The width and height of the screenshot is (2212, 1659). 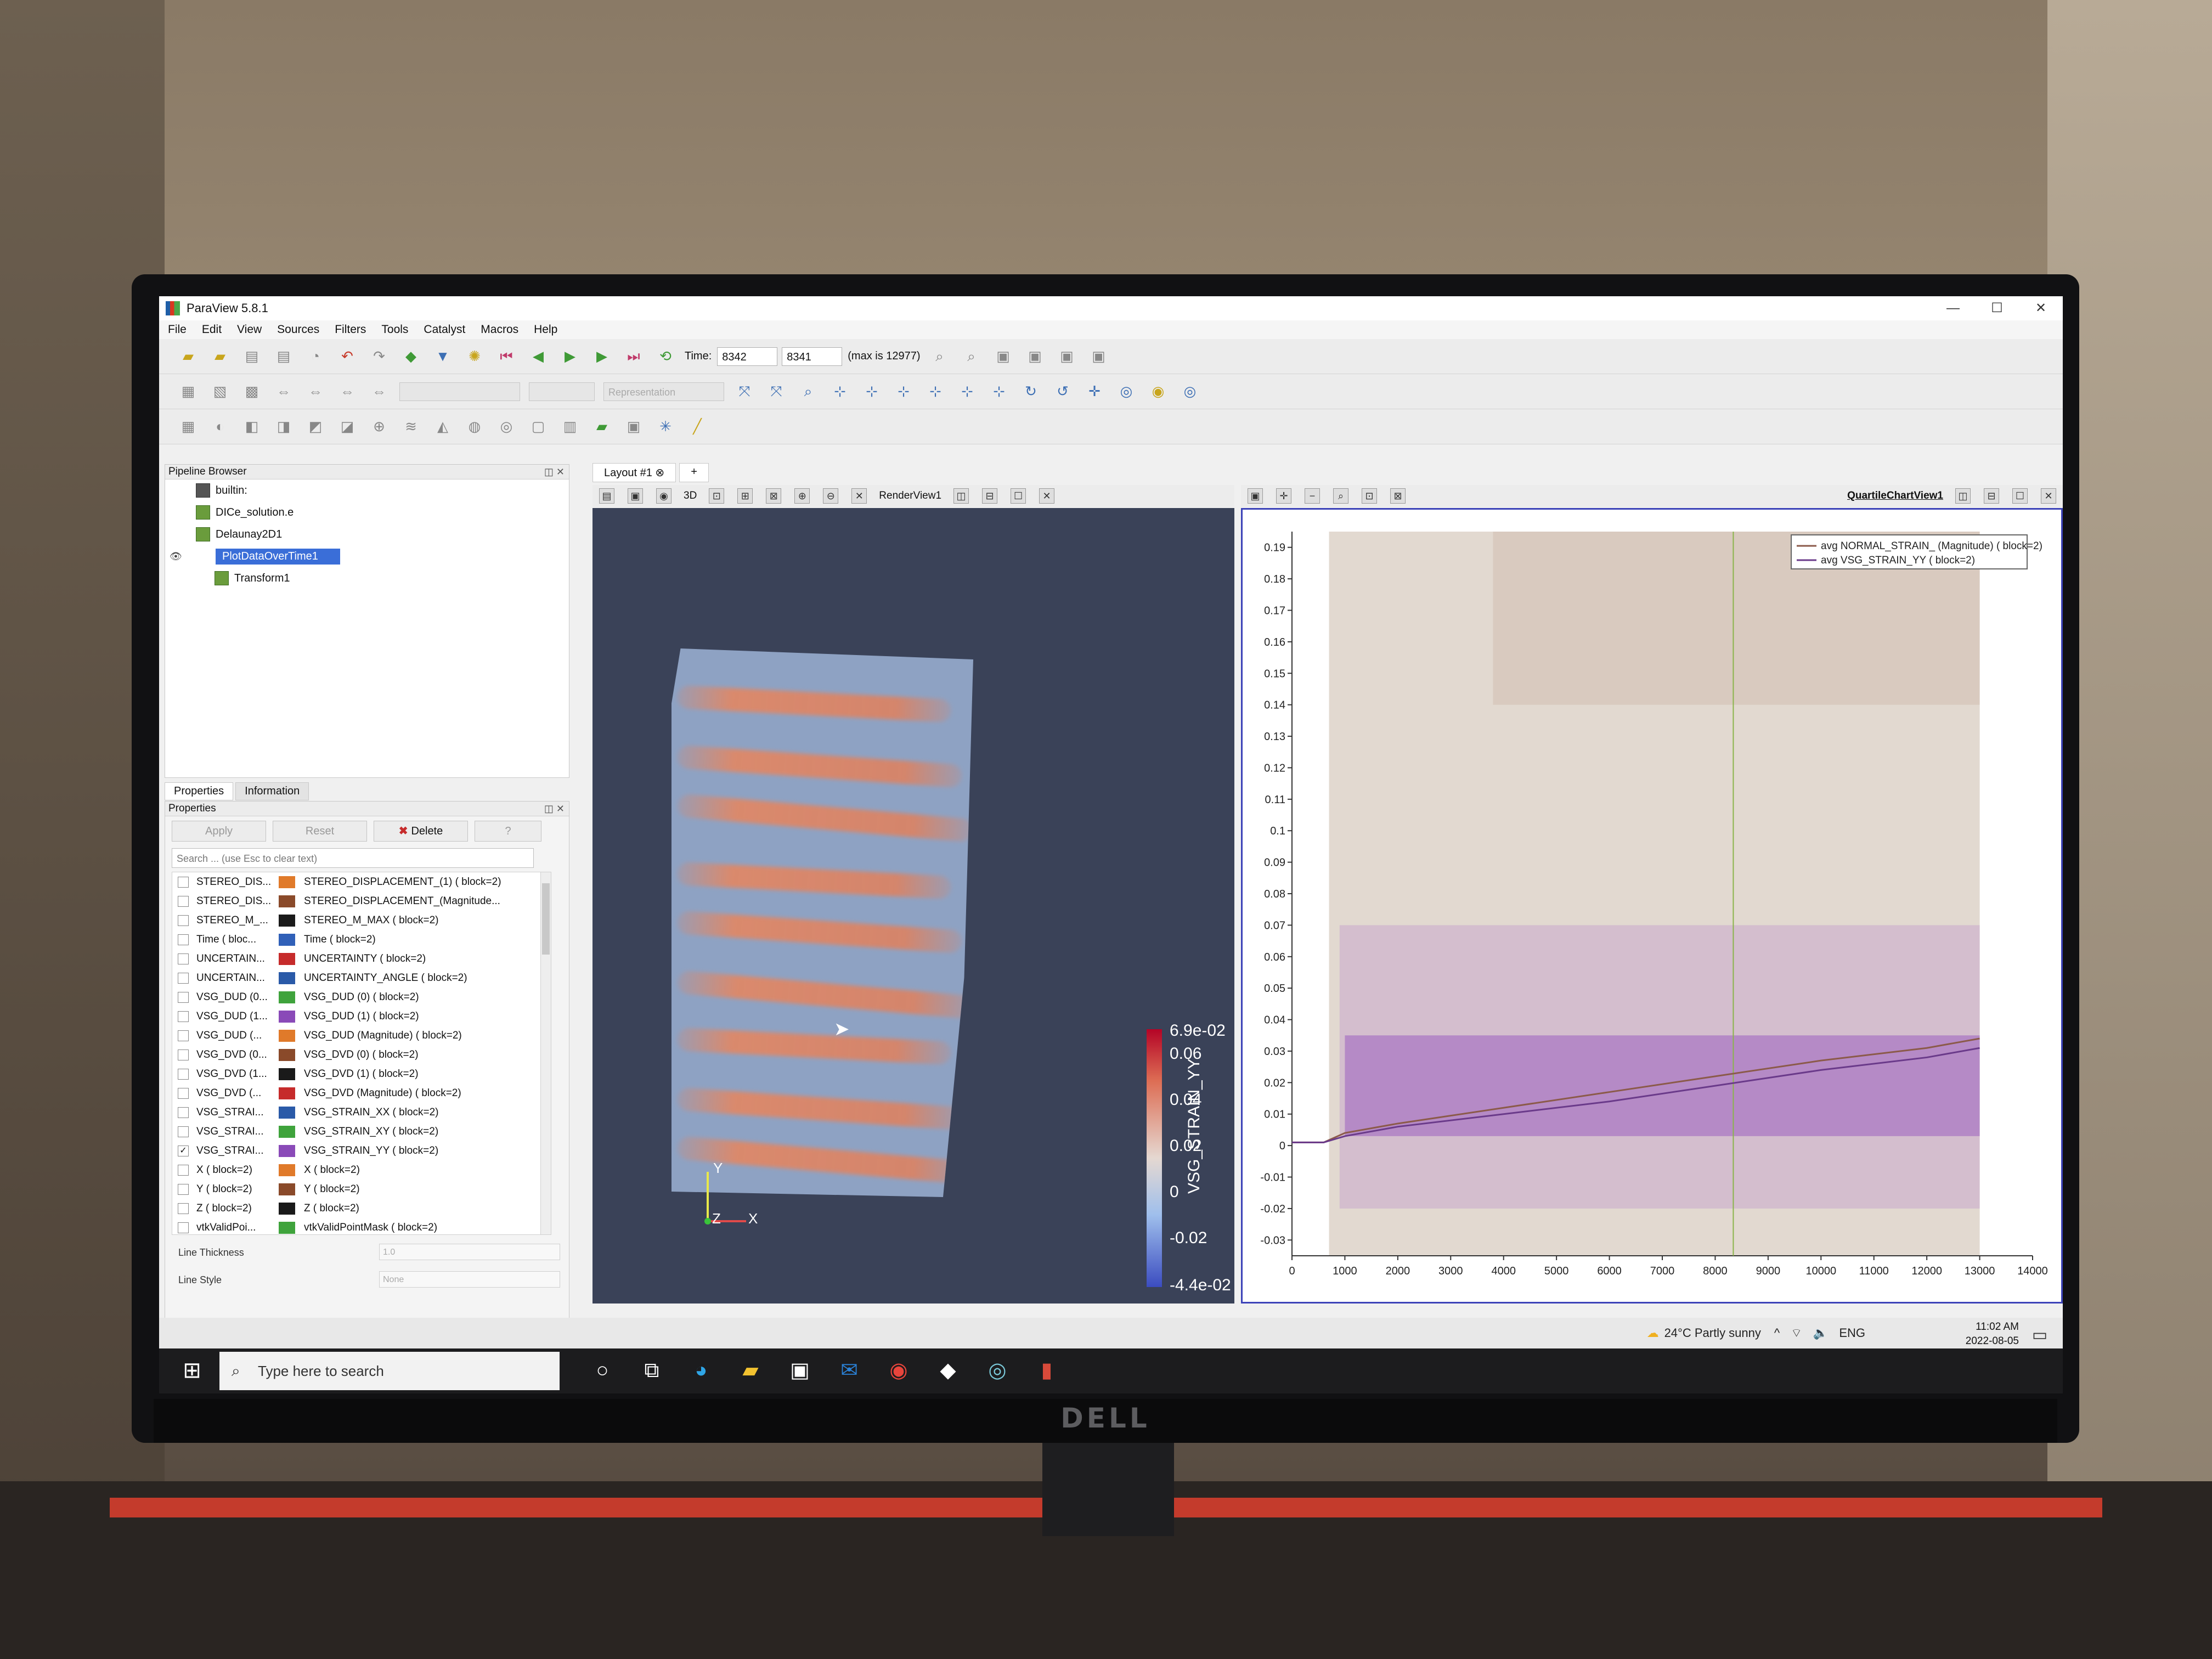 What do you see at coordinates (272, 791) in the screenshot?
I see `tab-information: Information` at bounding box center [272, 791].